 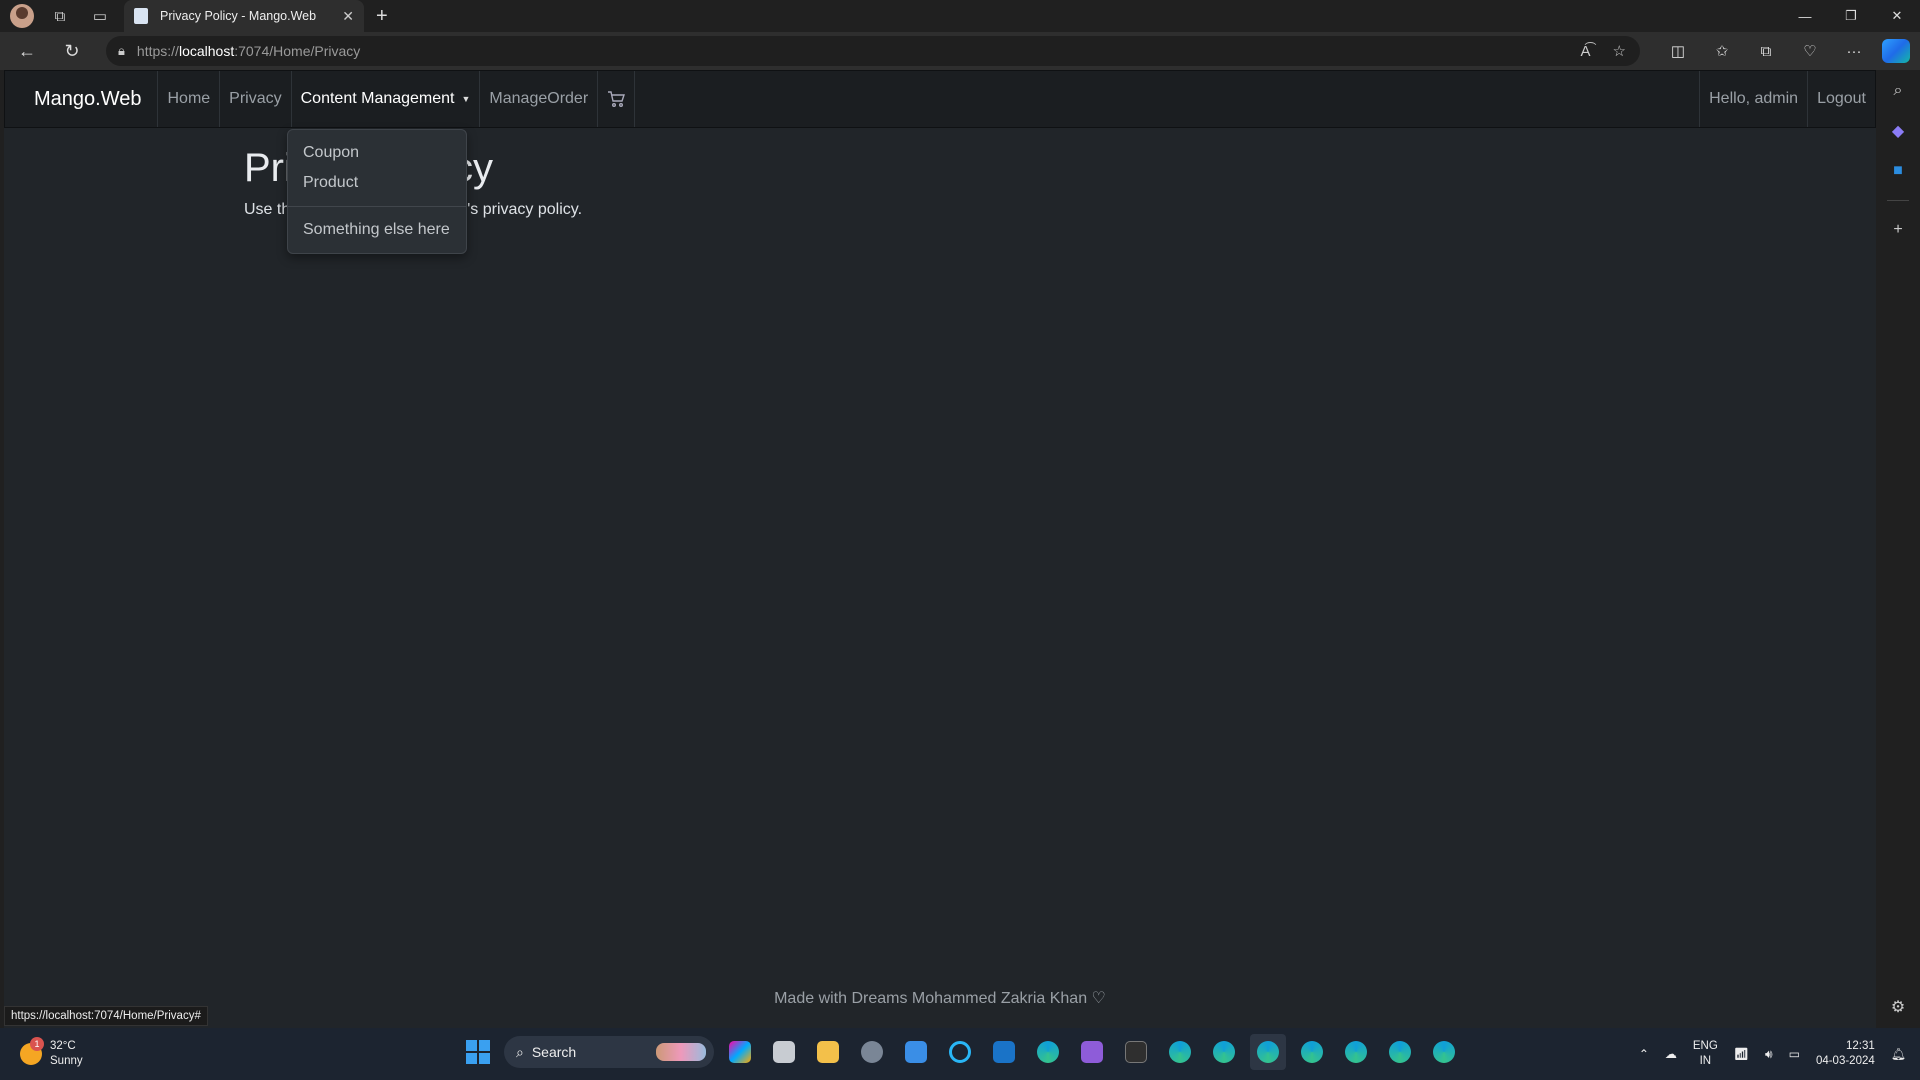 What do you see at coordinates (1810, 51) in the screenshot?
I see `browser-essentials-icon: ♡` at bounding box center [1810, 51].